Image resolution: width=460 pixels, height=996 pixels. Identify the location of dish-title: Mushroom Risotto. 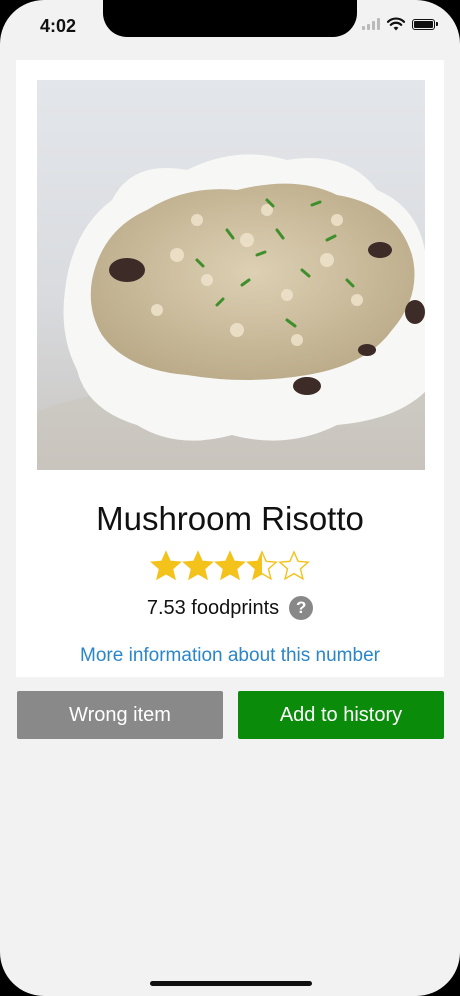
(230, 518).